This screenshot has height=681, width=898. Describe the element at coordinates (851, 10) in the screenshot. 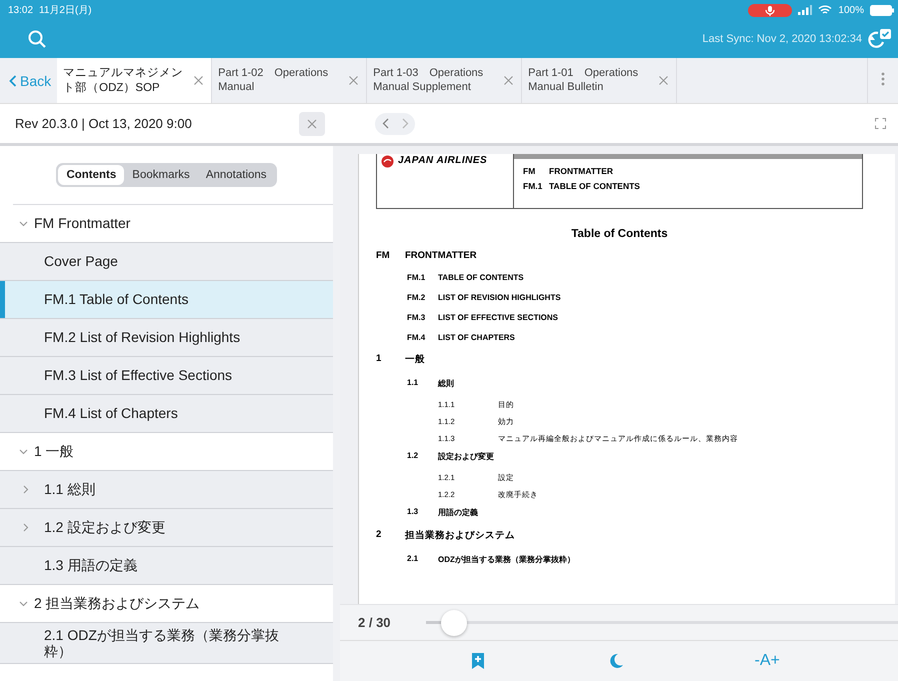

I see `battery-percent: 100%` at that location.